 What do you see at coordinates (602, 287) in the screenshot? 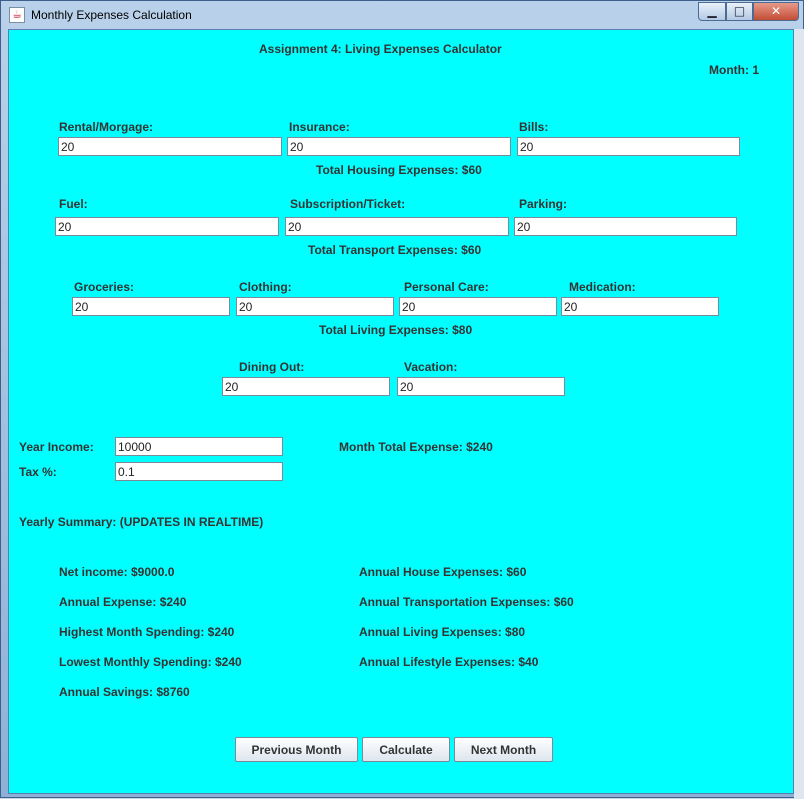
I see `medication-label: Medication:` at bounding box center [602, 287].